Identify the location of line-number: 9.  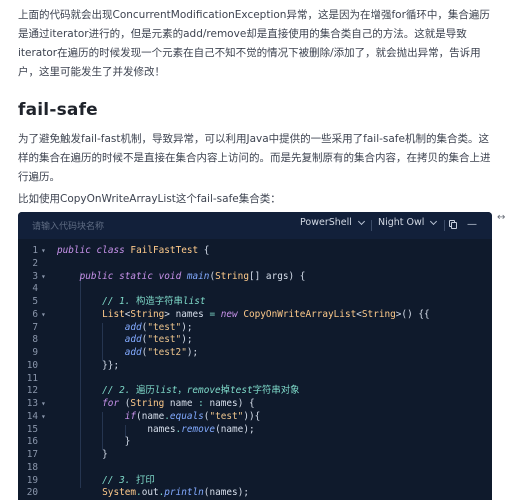
(35, 352).